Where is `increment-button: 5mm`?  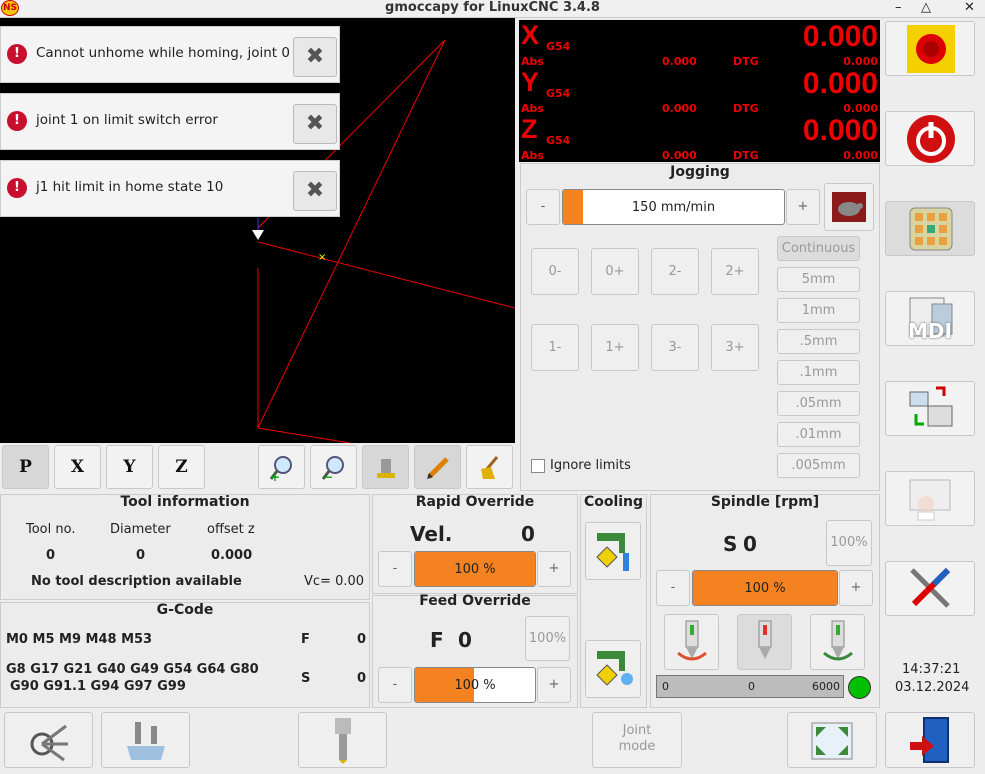
increment-button: 5mm is located at coordinates (818, 279).